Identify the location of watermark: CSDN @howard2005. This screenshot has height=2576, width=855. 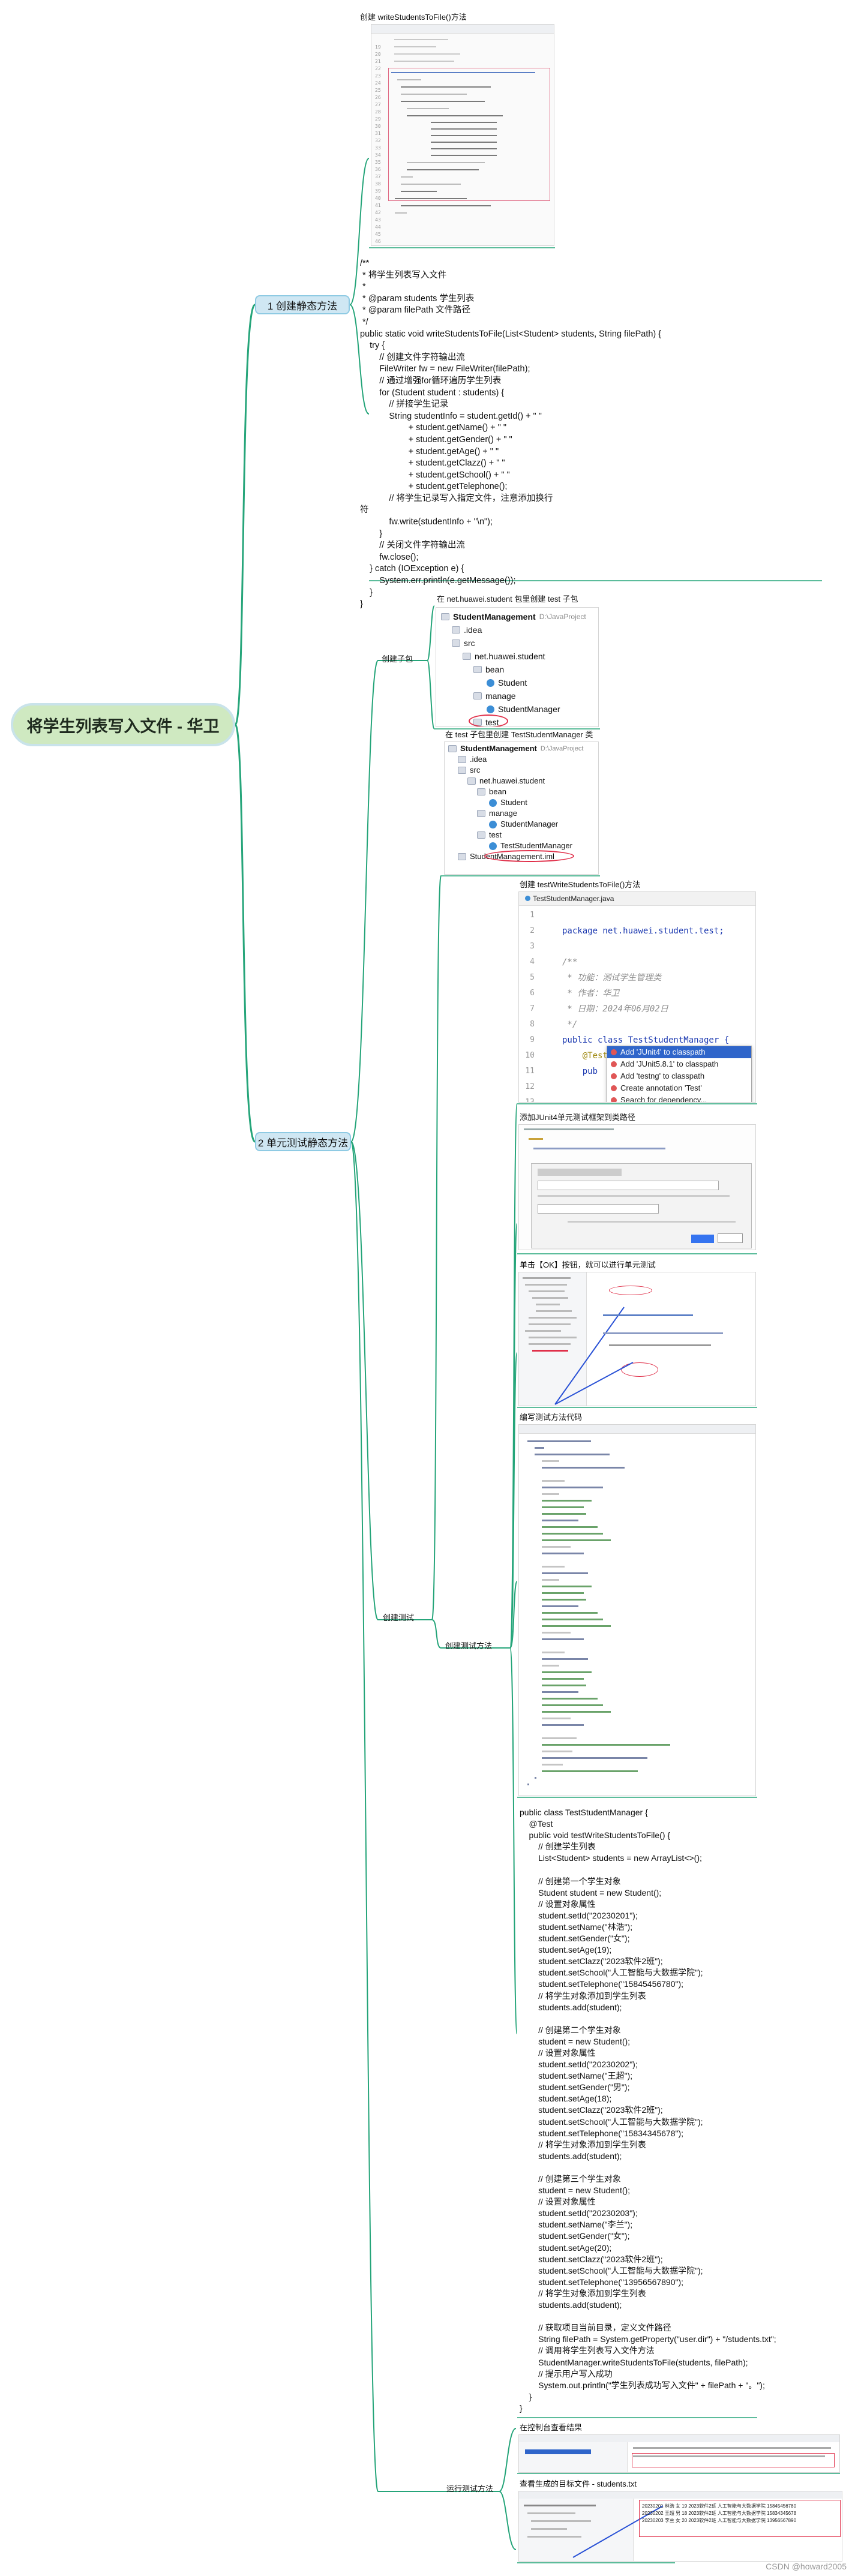
(806, 2566).